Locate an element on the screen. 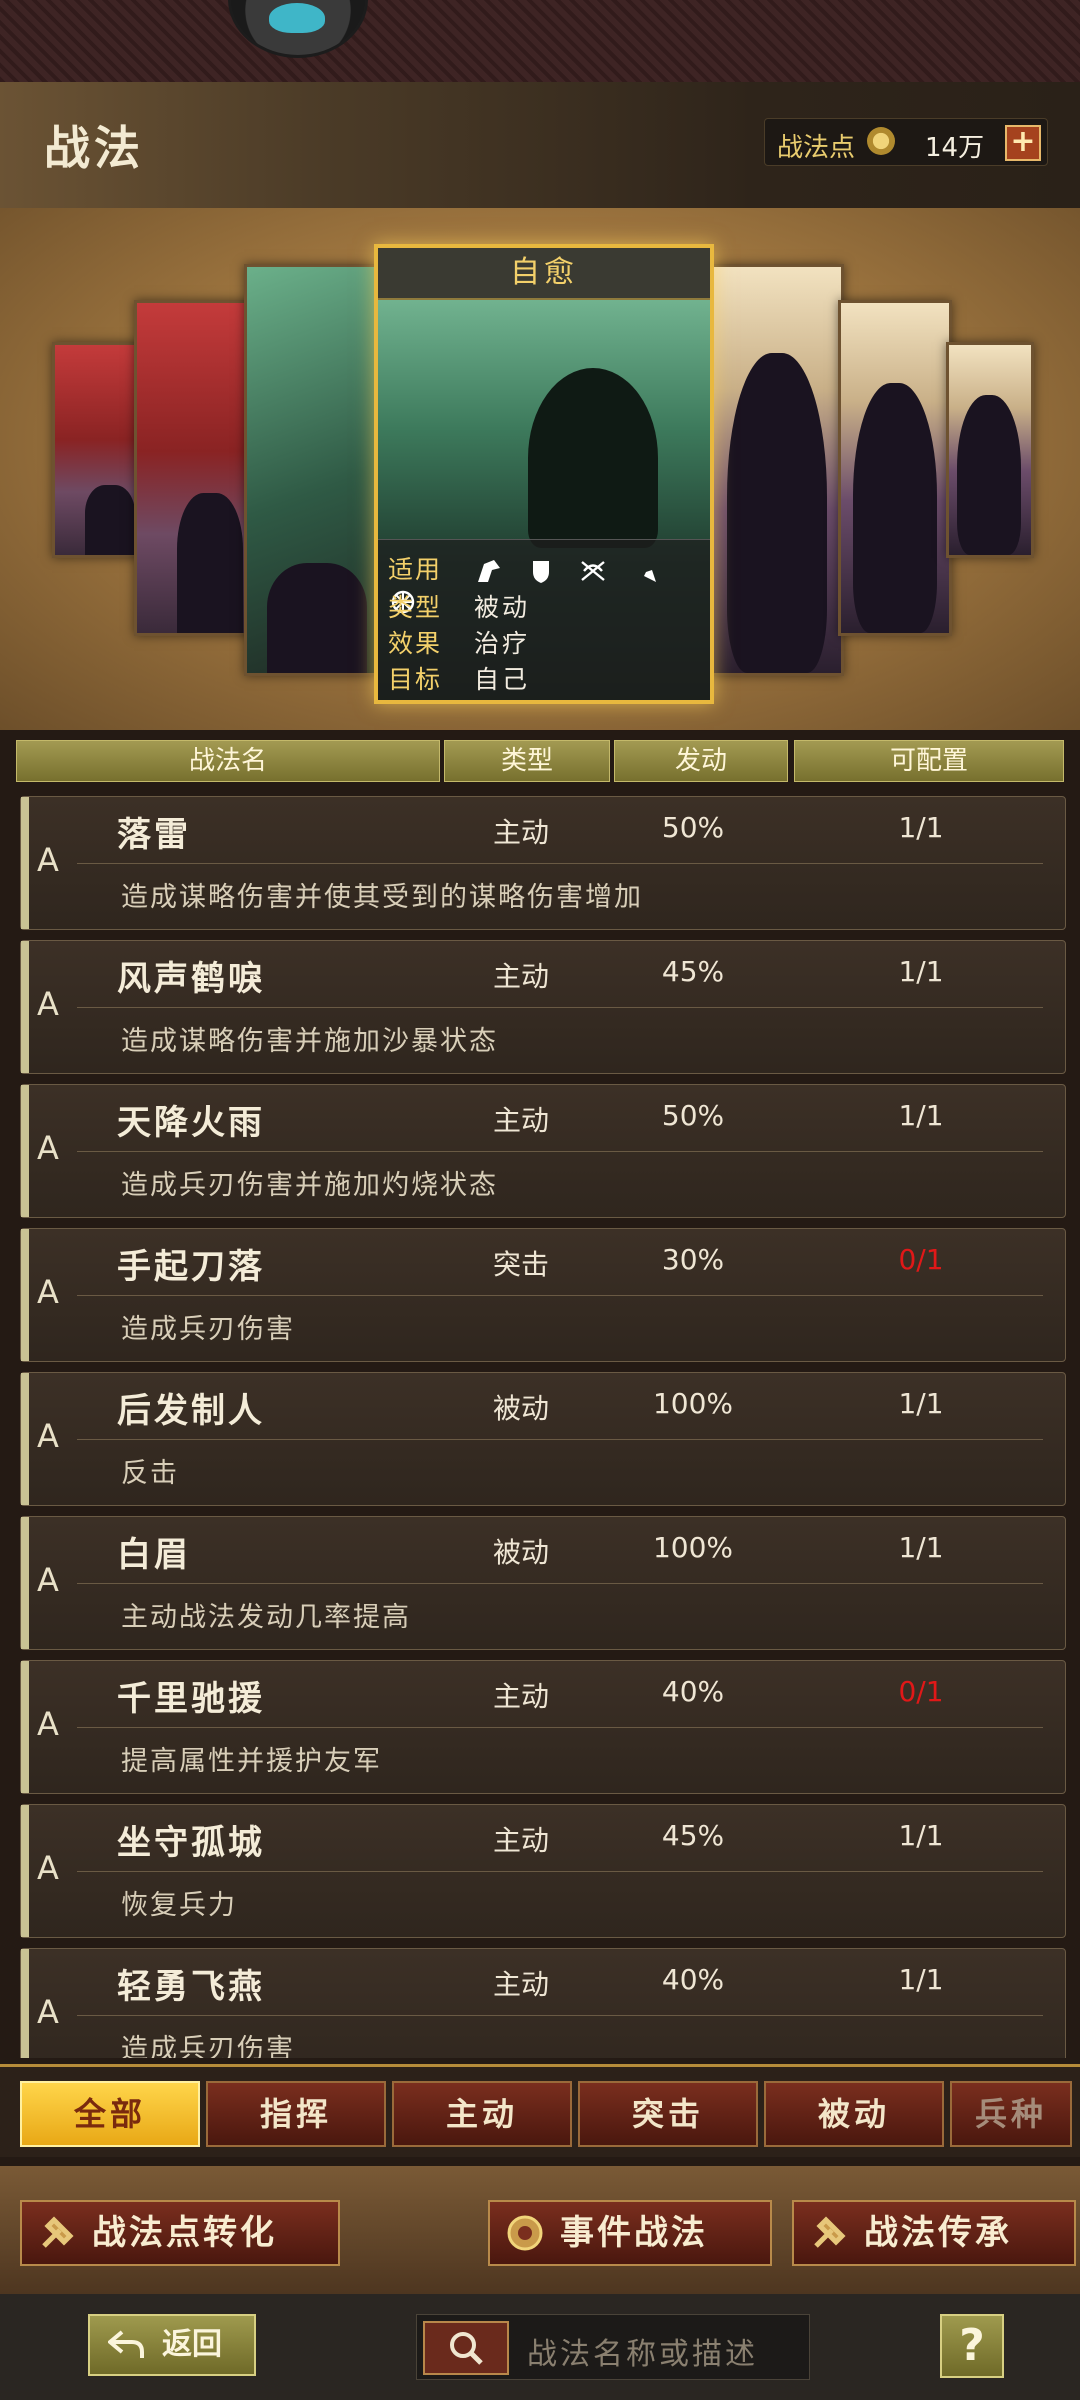  skill-type: 突击 is located at coordinates (520, 1264).